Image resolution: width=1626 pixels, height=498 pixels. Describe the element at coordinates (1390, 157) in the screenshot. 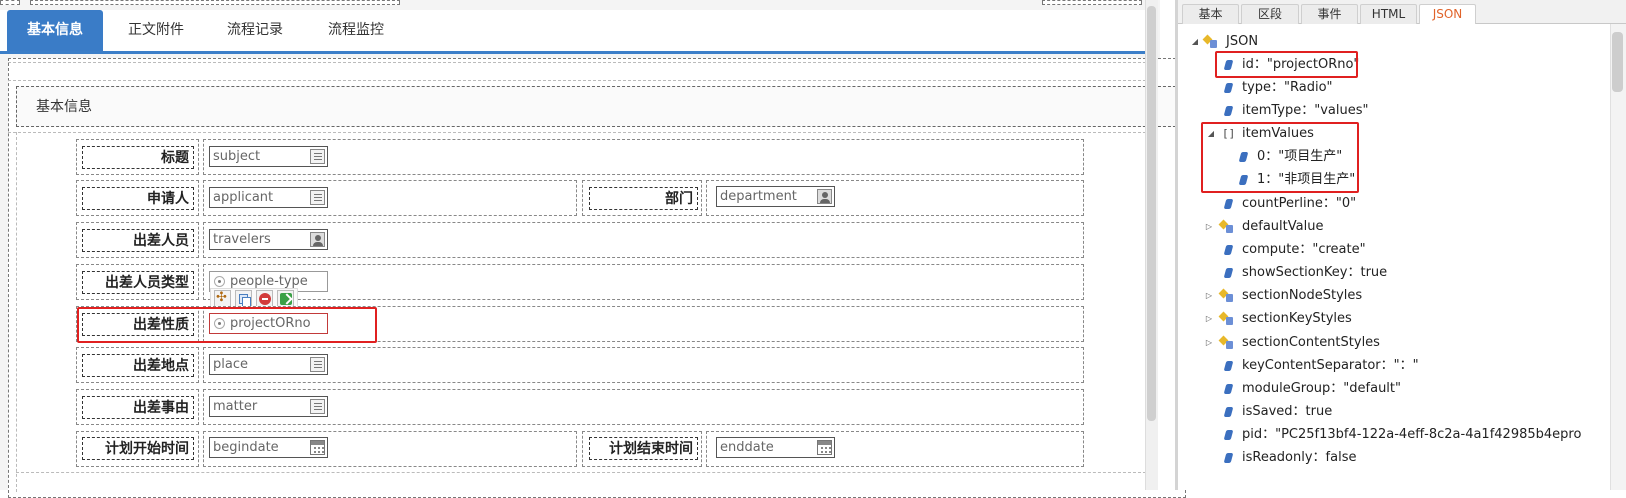

I see `tree-node-item-0: 0："项目生产"` at that location.